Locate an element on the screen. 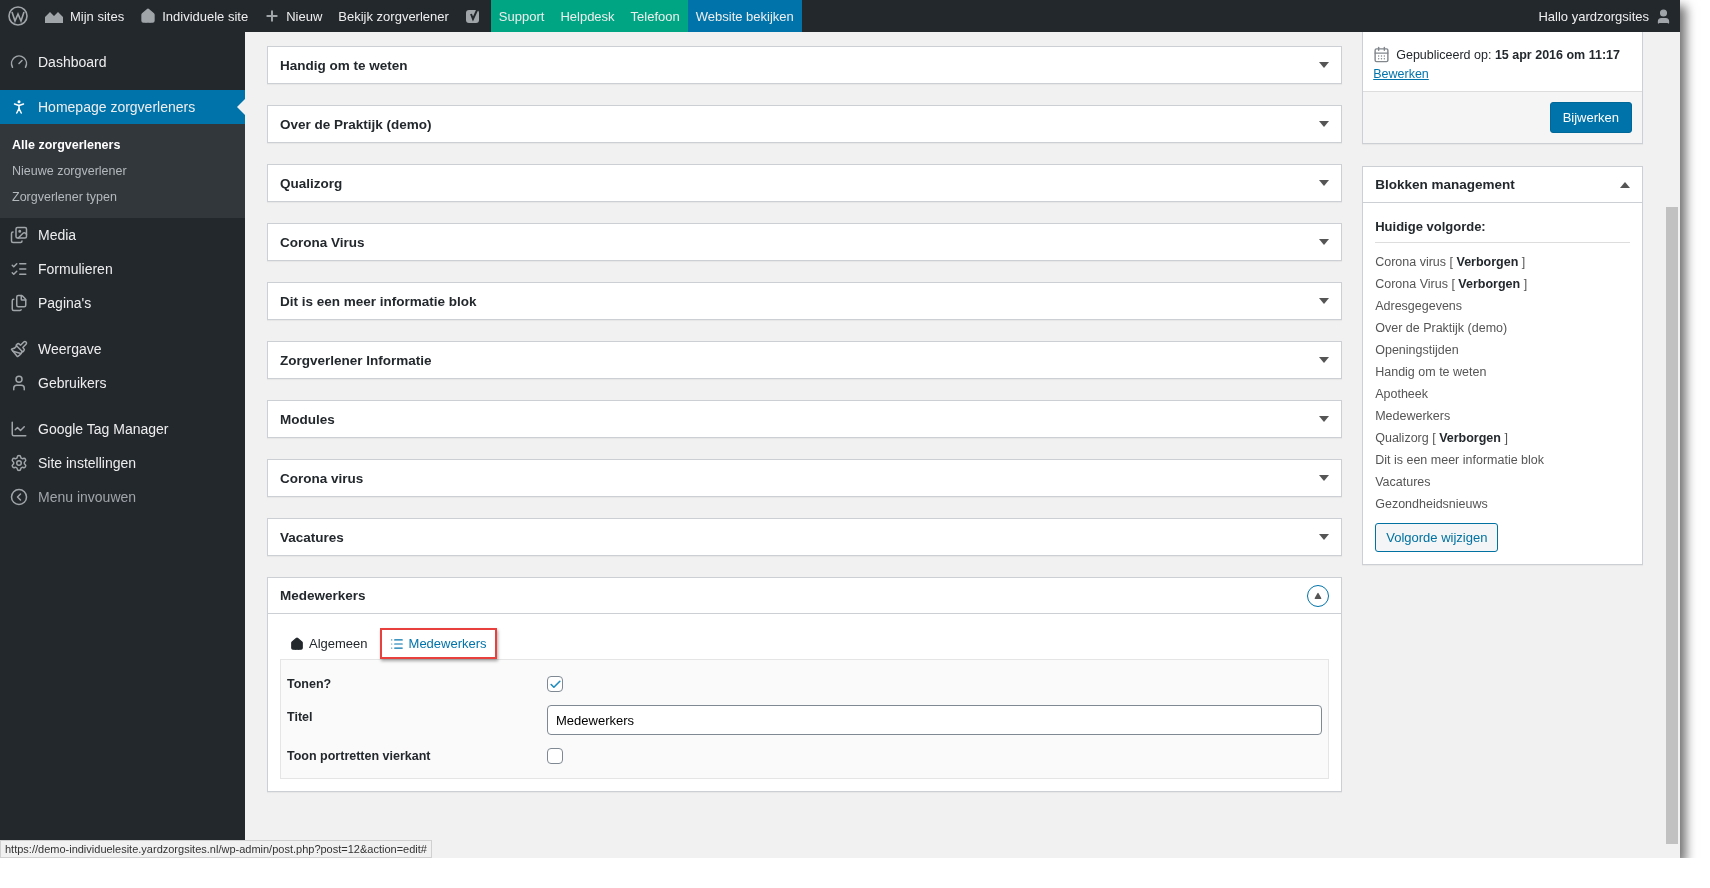 This screenshot has width=1710, height=888. sidebar-item: Dashboard is located at coordinates (122, 62).